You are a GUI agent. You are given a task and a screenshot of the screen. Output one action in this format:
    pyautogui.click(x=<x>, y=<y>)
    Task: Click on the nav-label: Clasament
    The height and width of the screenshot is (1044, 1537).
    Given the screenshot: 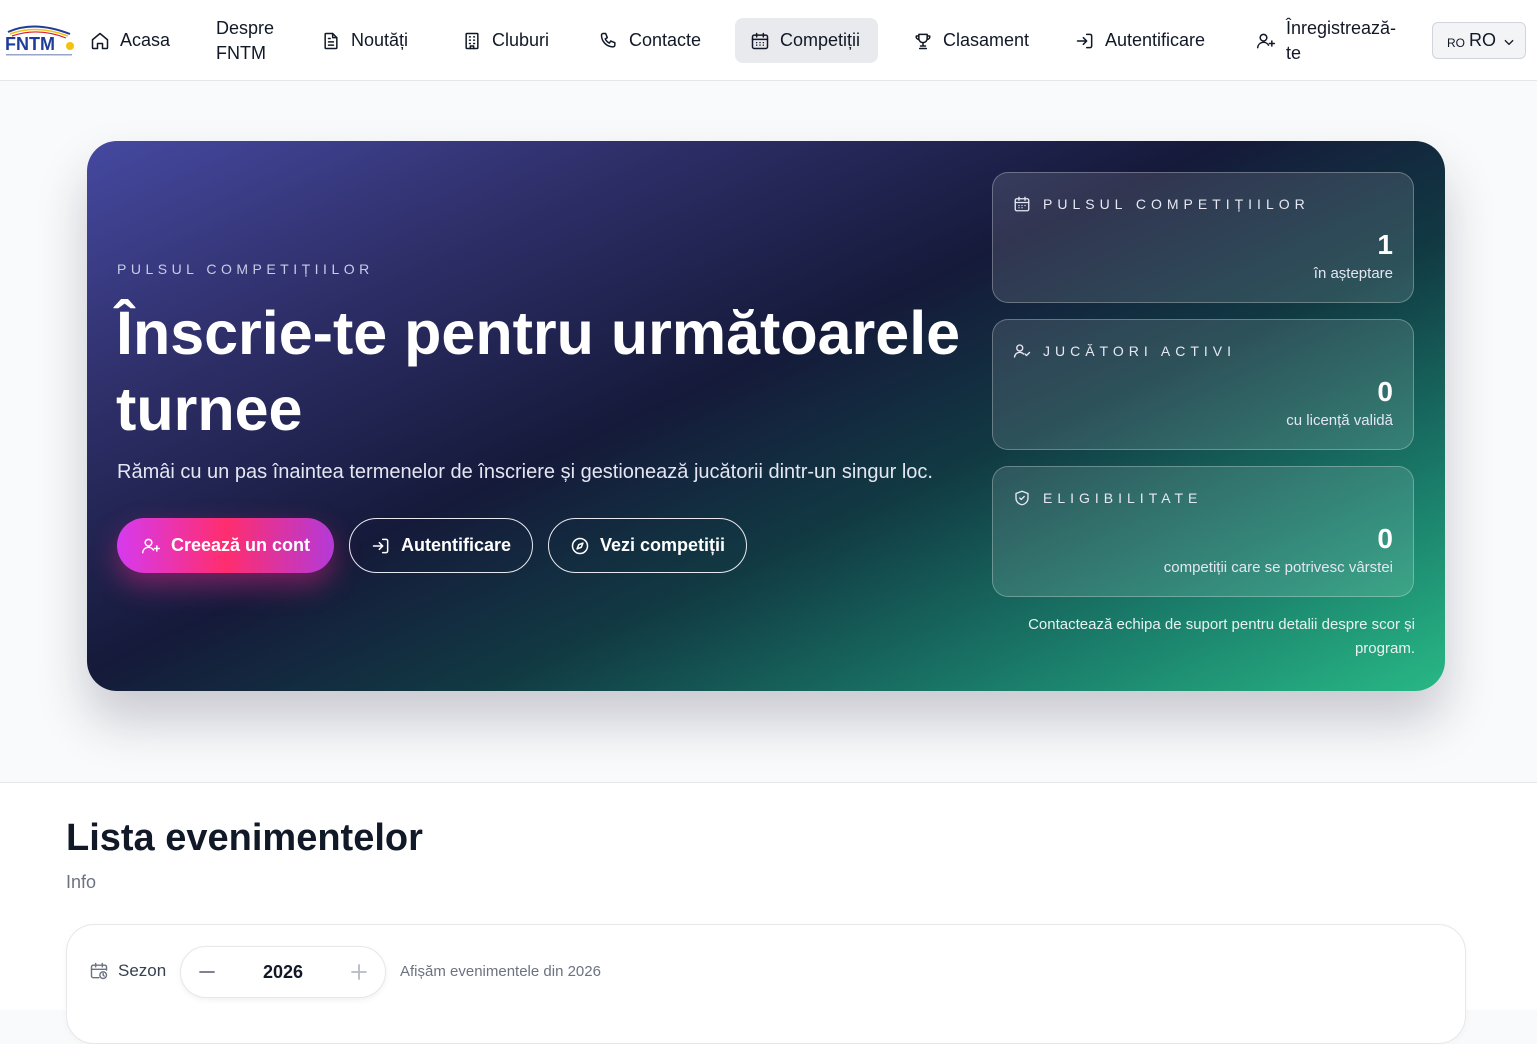 What is the action you would take?
    pyautogui.click(x=986, y=40)
    